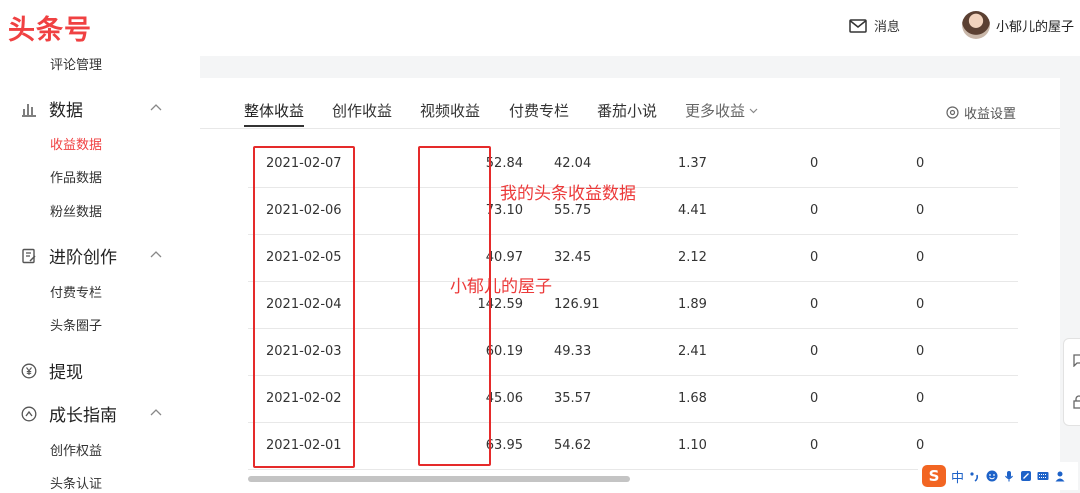  I want to click on sidebar-group-label: 进阶创作, so click(83, 258).